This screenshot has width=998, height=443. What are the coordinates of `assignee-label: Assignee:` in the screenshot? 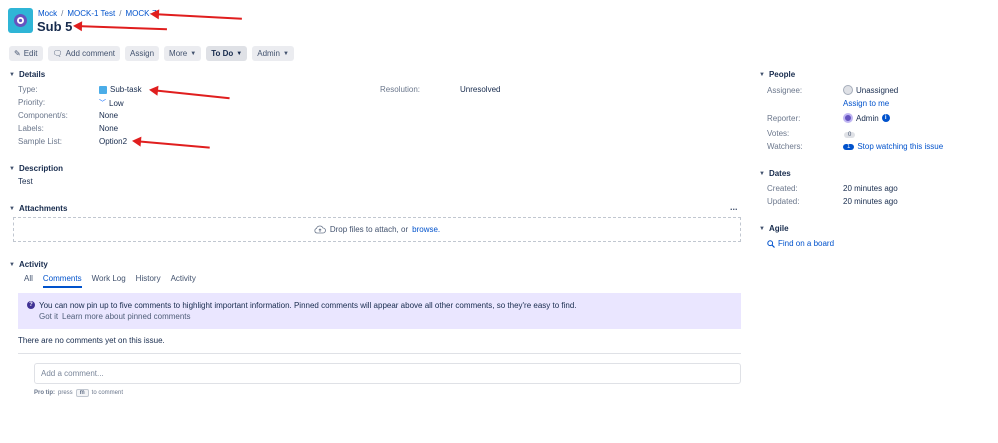 It's located at (785, 90).